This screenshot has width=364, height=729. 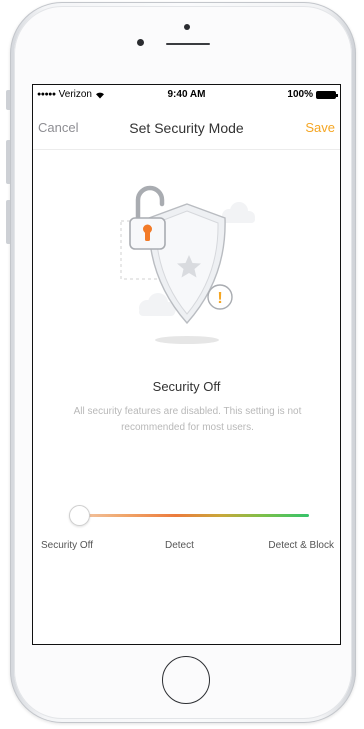 I want to click on slider-option-detect-block: Detect & Block, so click(x=301, y=545).